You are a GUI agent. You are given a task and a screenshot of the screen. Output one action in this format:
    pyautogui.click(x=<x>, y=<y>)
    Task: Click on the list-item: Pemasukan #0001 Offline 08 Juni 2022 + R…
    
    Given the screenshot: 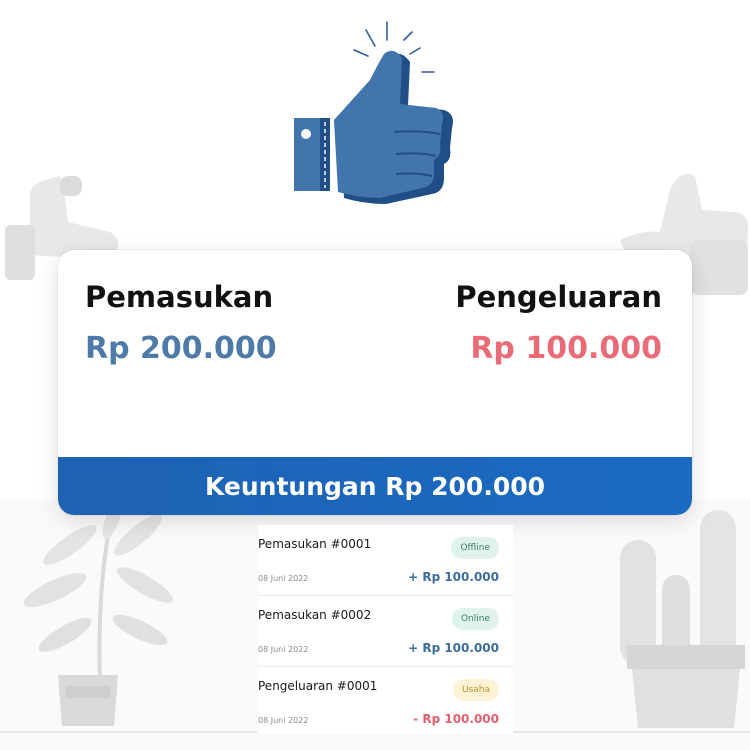 What is the action you would take?
    pyautogui.click(x=385, y=560)
    